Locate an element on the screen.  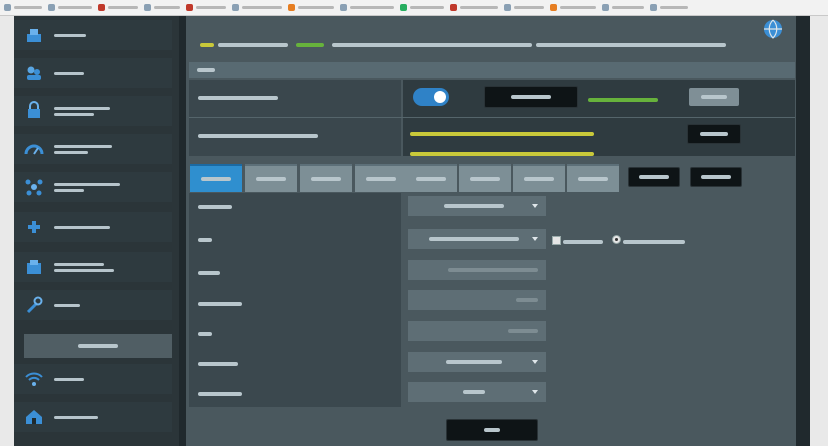
top-rows-label-column is located at coordinates (295, 118).